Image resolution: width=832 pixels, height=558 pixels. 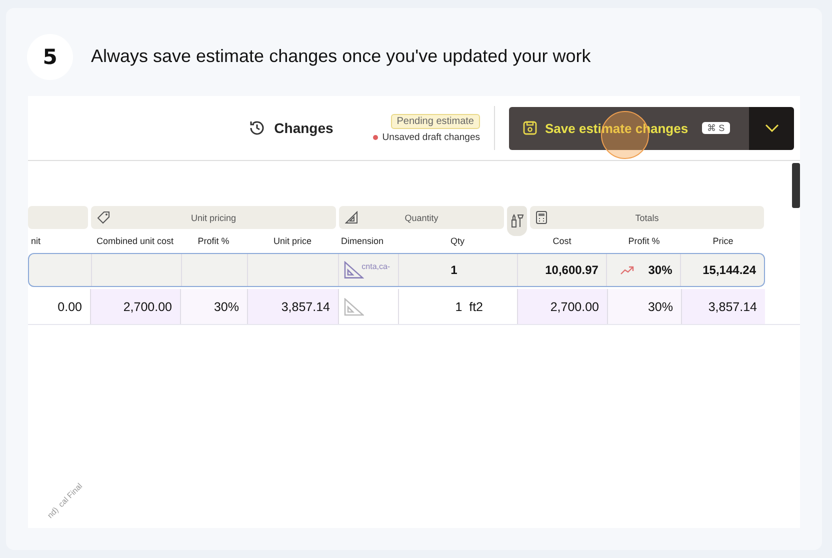 I want to click on group-label: Unit pricing, so click(x=213, y=217).